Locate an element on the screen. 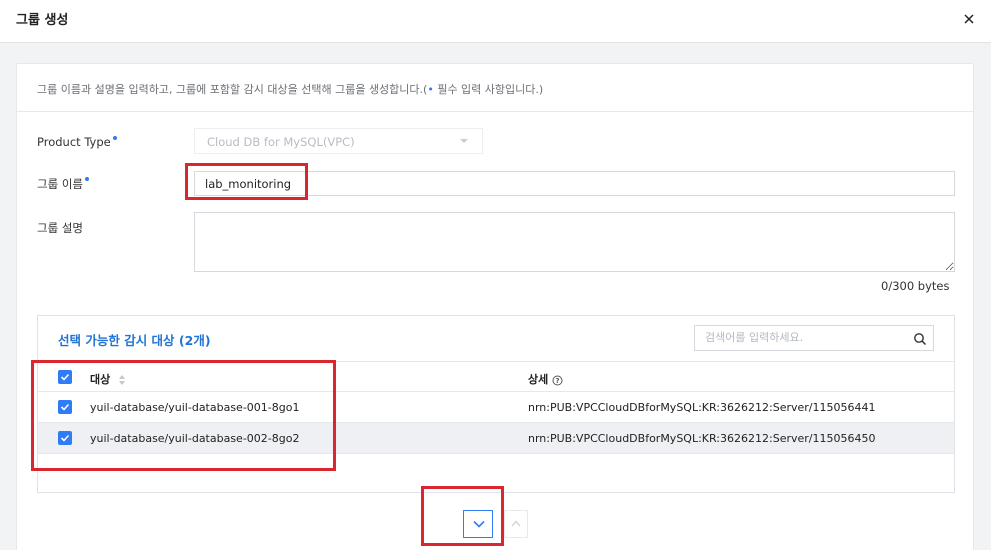  close-icon is located at coordinates (969, 19).